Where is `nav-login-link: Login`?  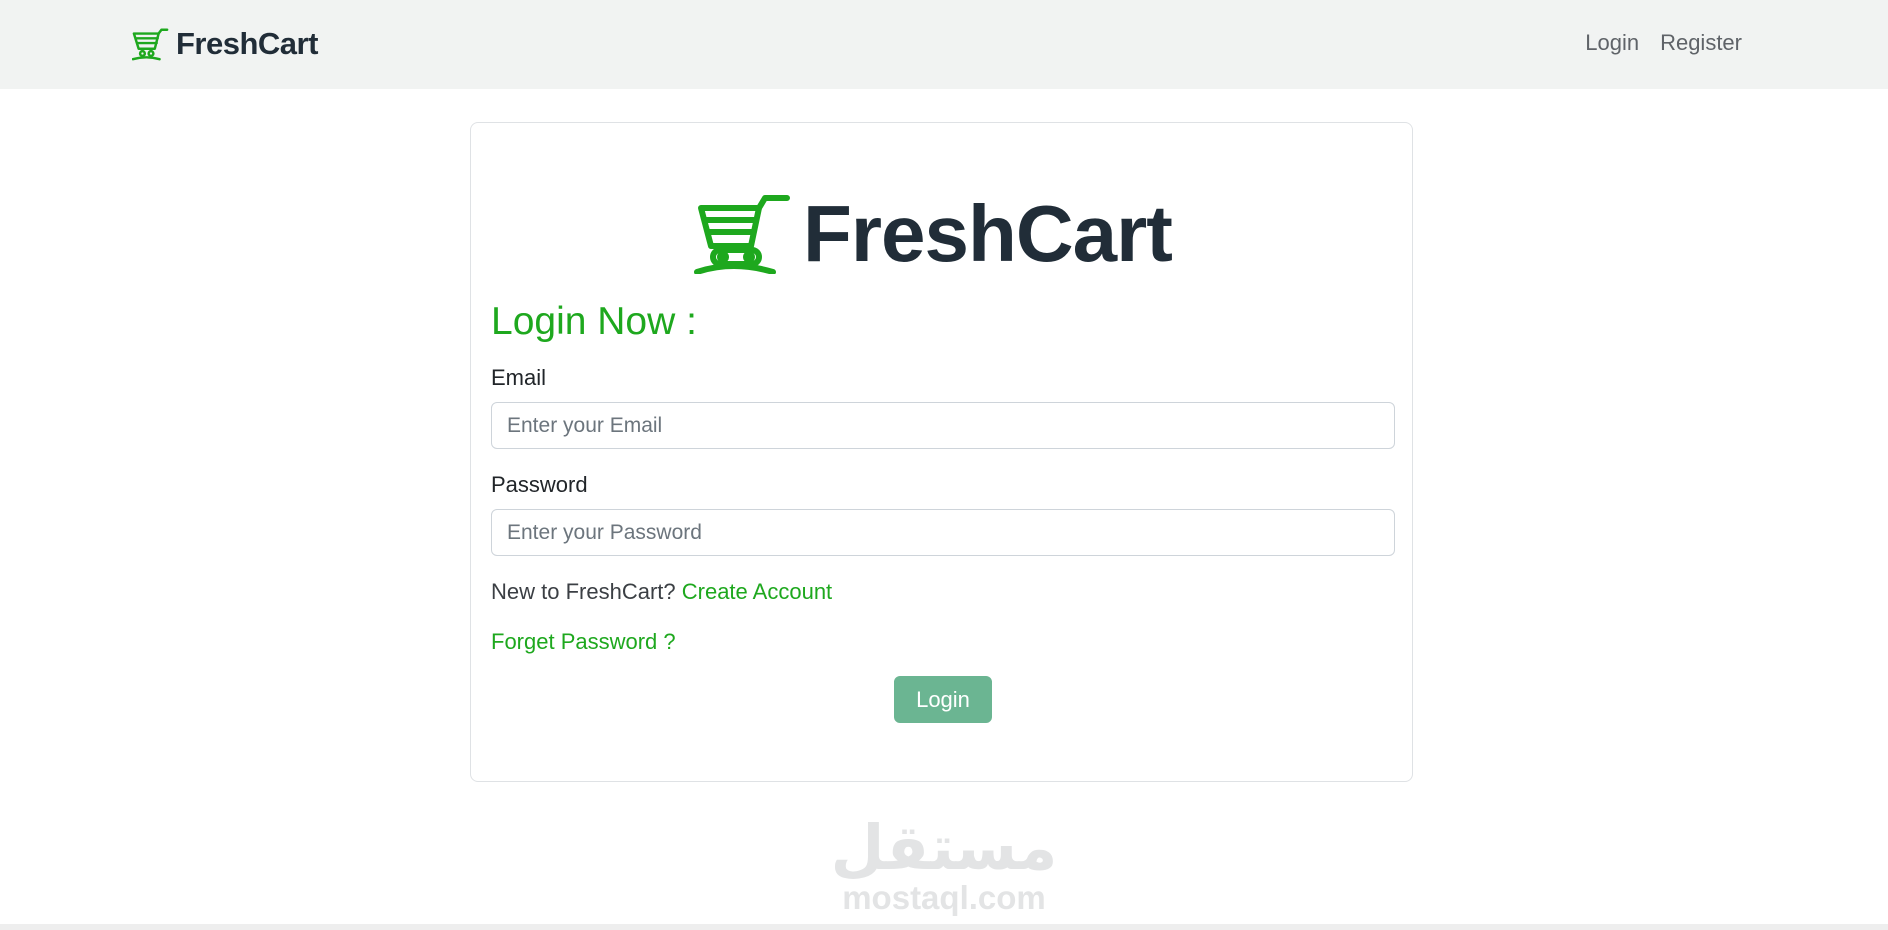
nav-login-link: Login is located at coordinates (1612, 43).